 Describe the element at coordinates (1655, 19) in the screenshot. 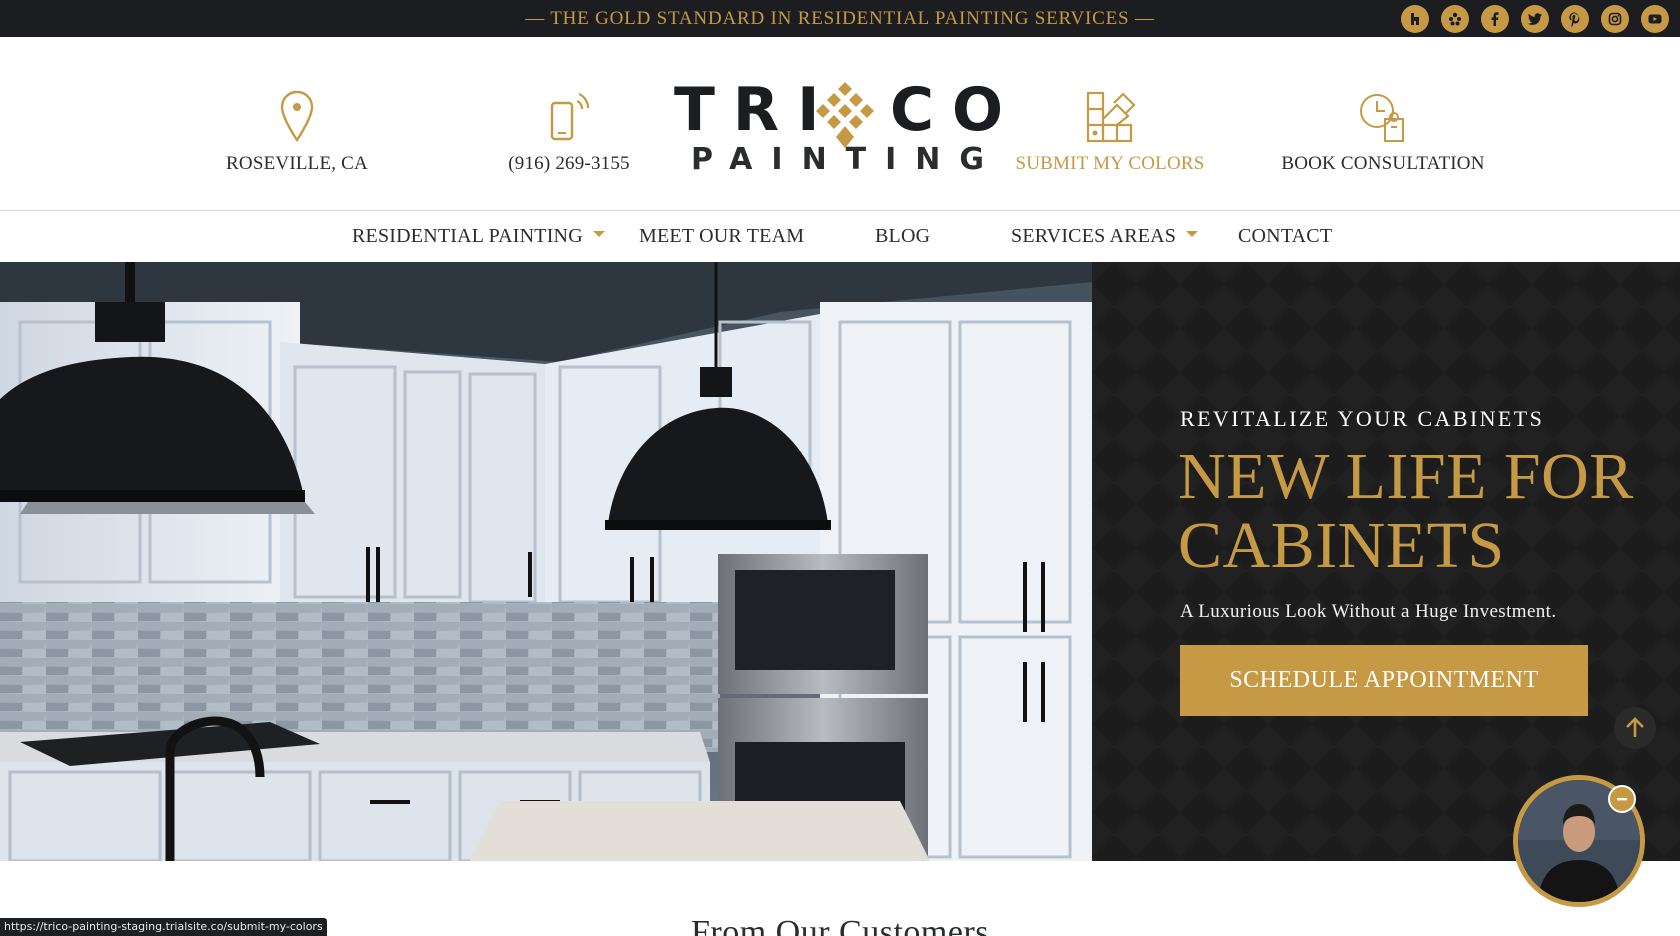

I see `youtube-icon` at that location.